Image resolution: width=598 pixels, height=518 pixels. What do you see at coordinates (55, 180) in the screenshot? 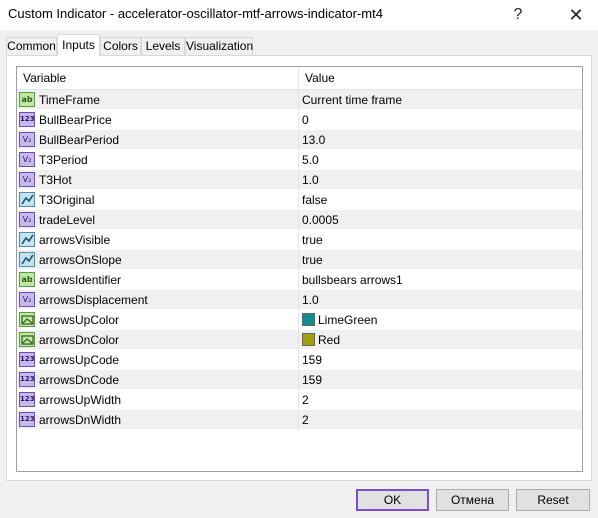
I see `variable-name: T3Hot` at bounding box center [55, 180].